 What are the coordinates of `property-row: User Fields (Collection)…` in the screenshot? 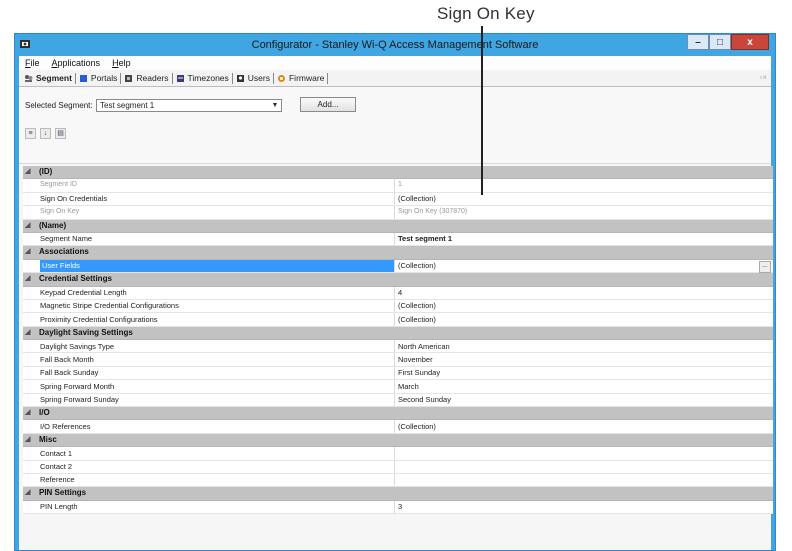 It's located at (398, 266).